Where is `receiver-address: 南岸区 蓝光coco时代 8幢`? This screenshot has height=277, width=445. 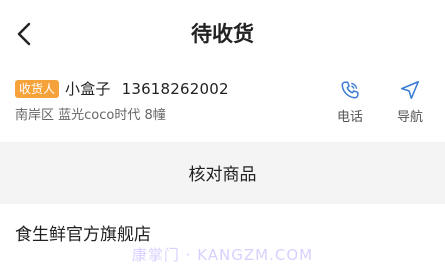
receiver-address: 南岸区 蓝光coco时代 8幢 is located at coordinates (90, 115).